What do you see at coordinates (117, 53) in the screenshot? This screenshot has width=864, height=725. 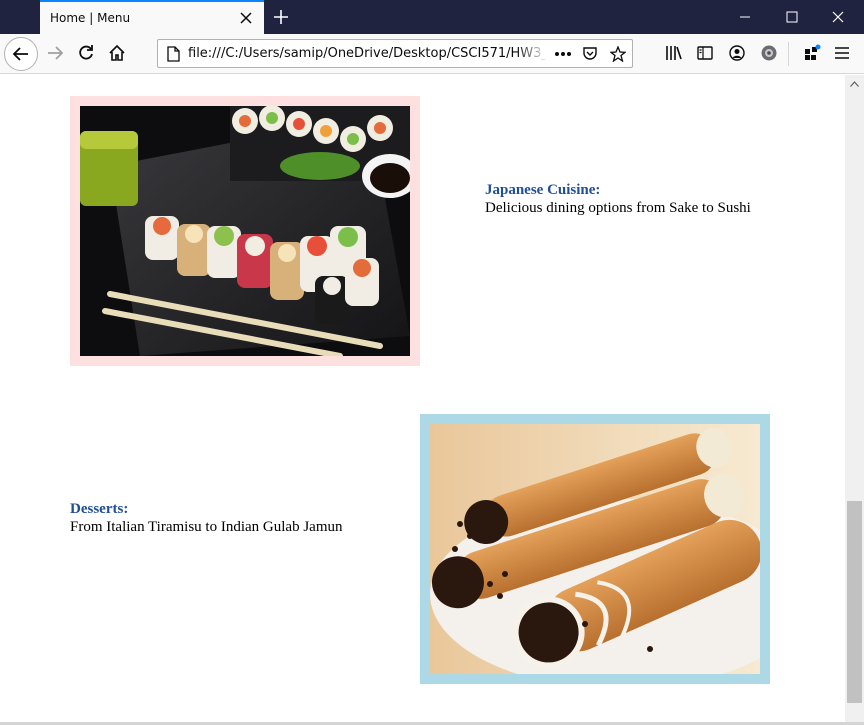 I see `home-icon` at bounding box center [117, 53].